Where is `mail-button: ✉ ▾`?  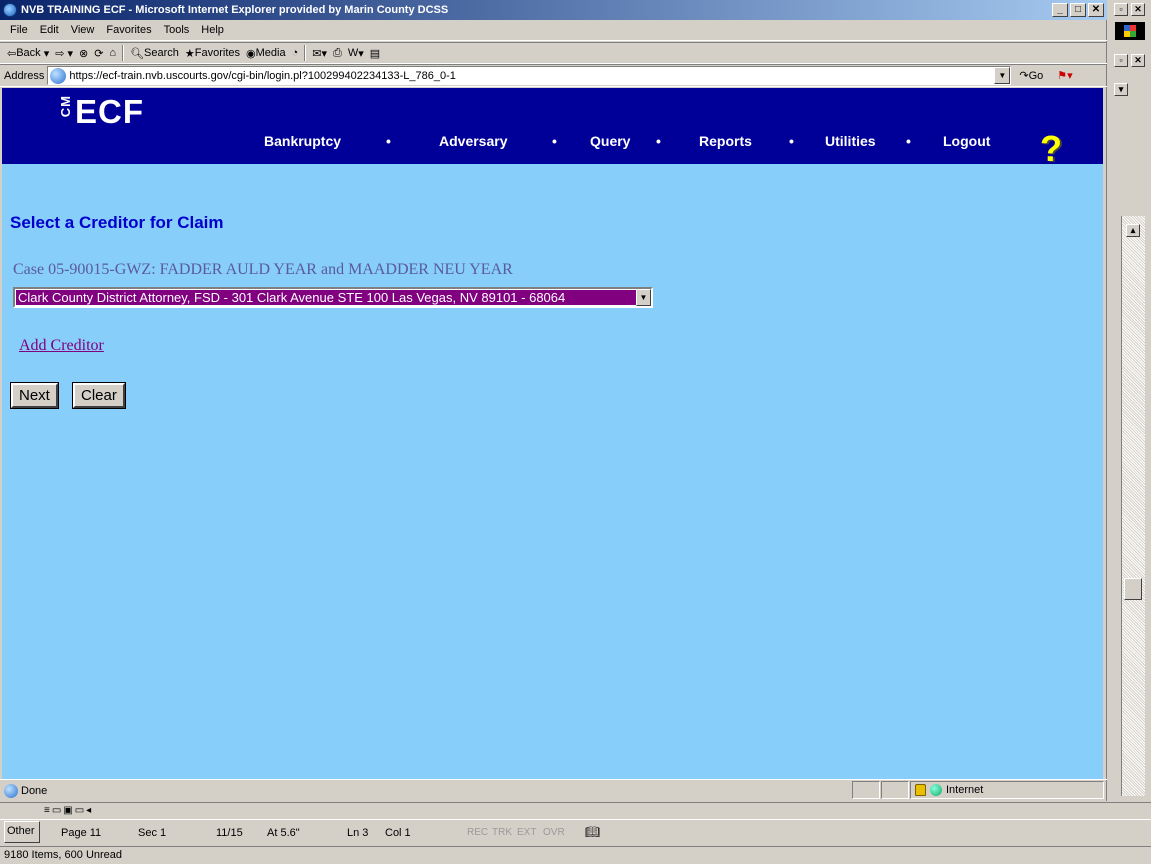 mail-button: ✉ ▾ is located at coordinates (319, 53).